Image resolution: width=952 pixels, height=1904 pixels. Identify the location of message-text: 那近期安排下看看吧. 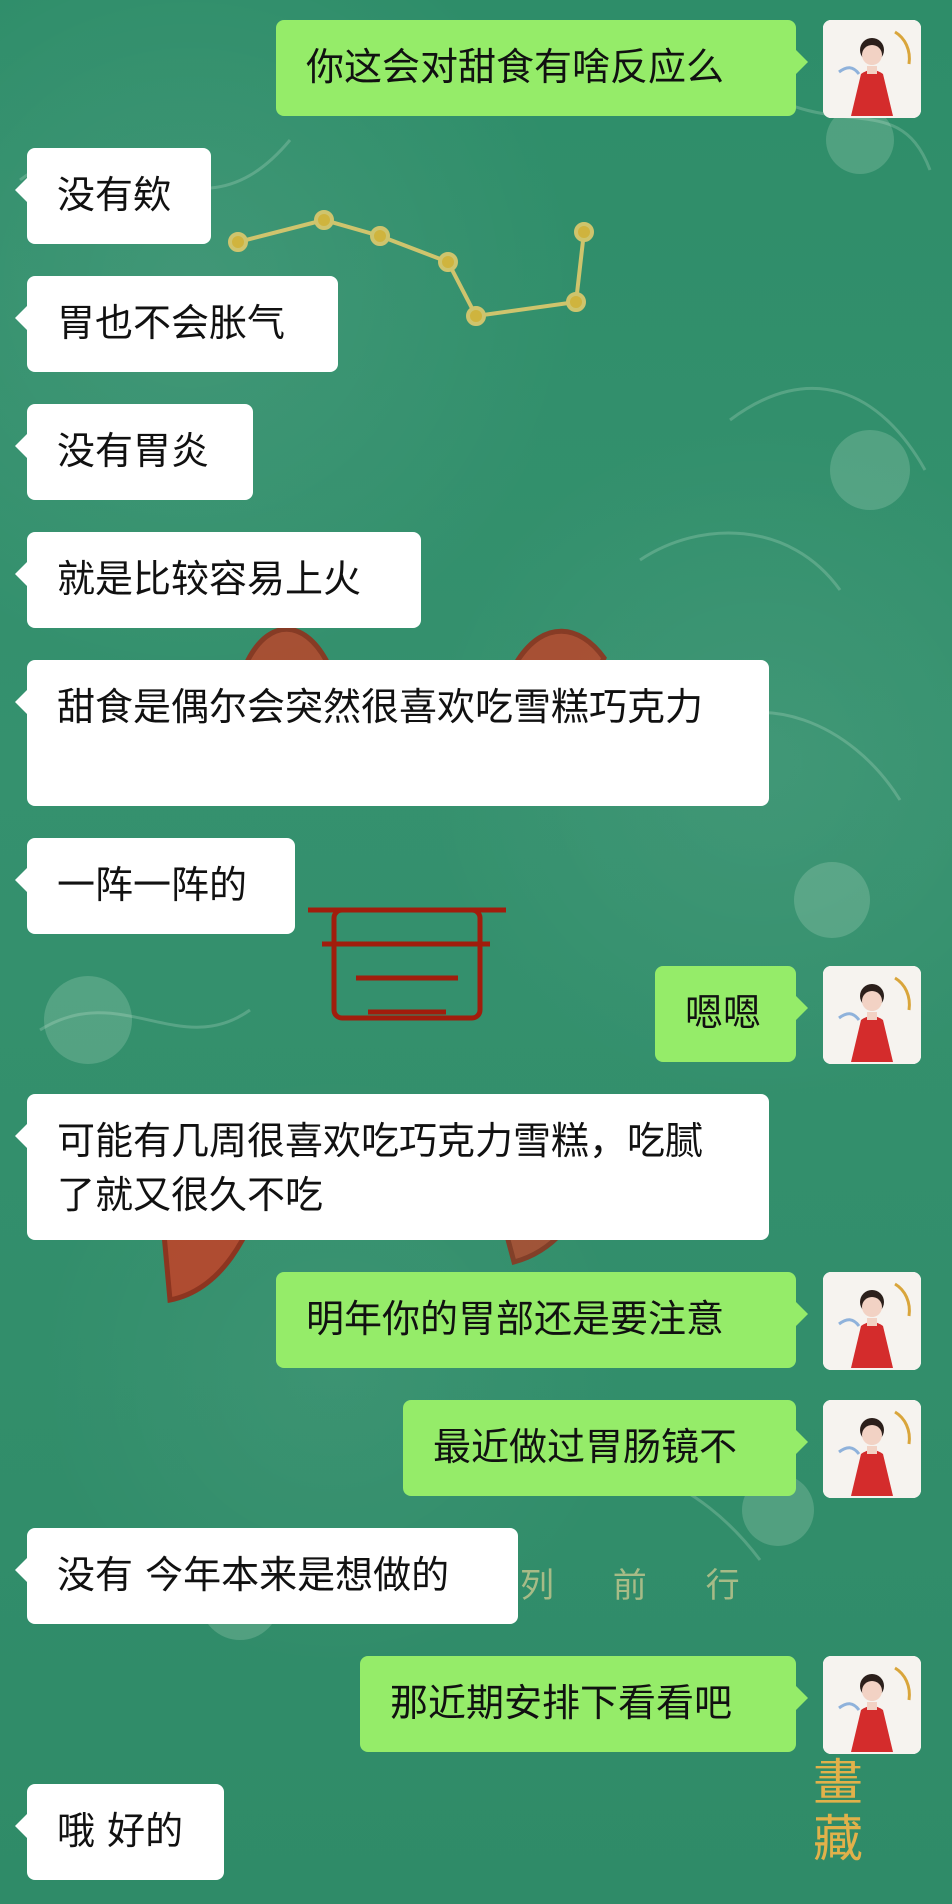
(561, 1703).